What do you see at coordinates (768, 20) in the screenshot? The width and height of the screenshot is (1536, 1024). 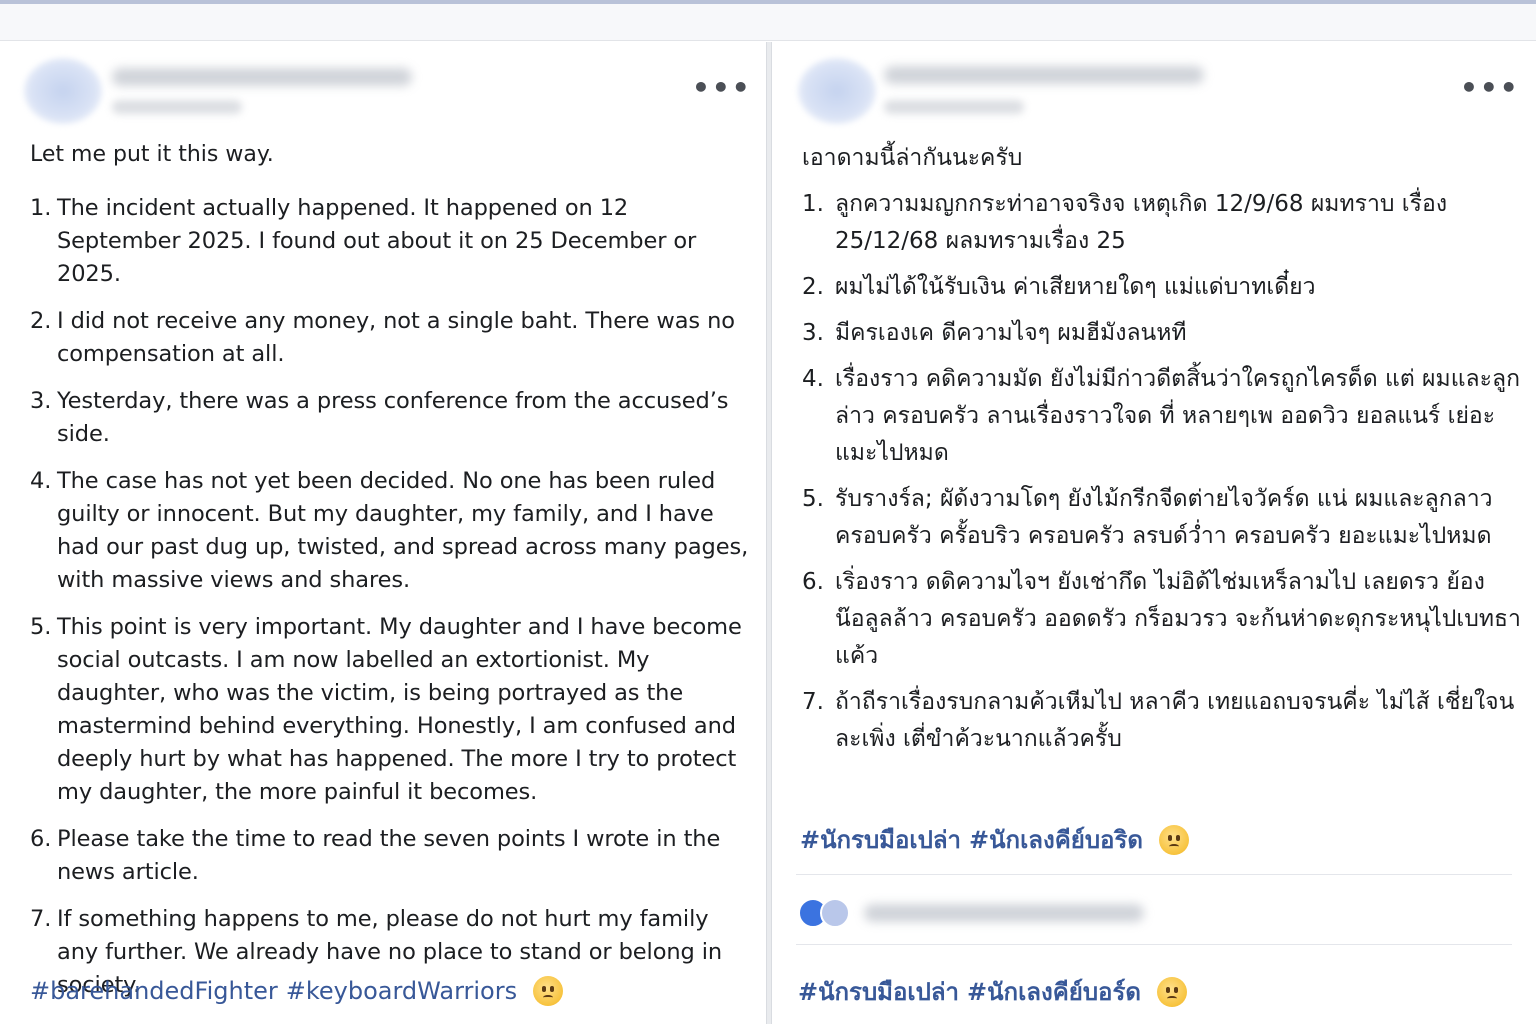 I see `browser-top-bar` at bounding box center [768, 20].